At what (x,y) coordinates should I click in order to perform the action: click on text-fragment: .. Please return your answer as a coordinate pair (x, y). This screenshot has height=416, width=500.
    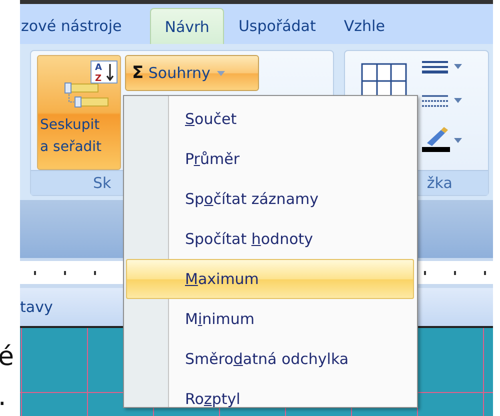
    Looking at the image, I should click on (3, 397).